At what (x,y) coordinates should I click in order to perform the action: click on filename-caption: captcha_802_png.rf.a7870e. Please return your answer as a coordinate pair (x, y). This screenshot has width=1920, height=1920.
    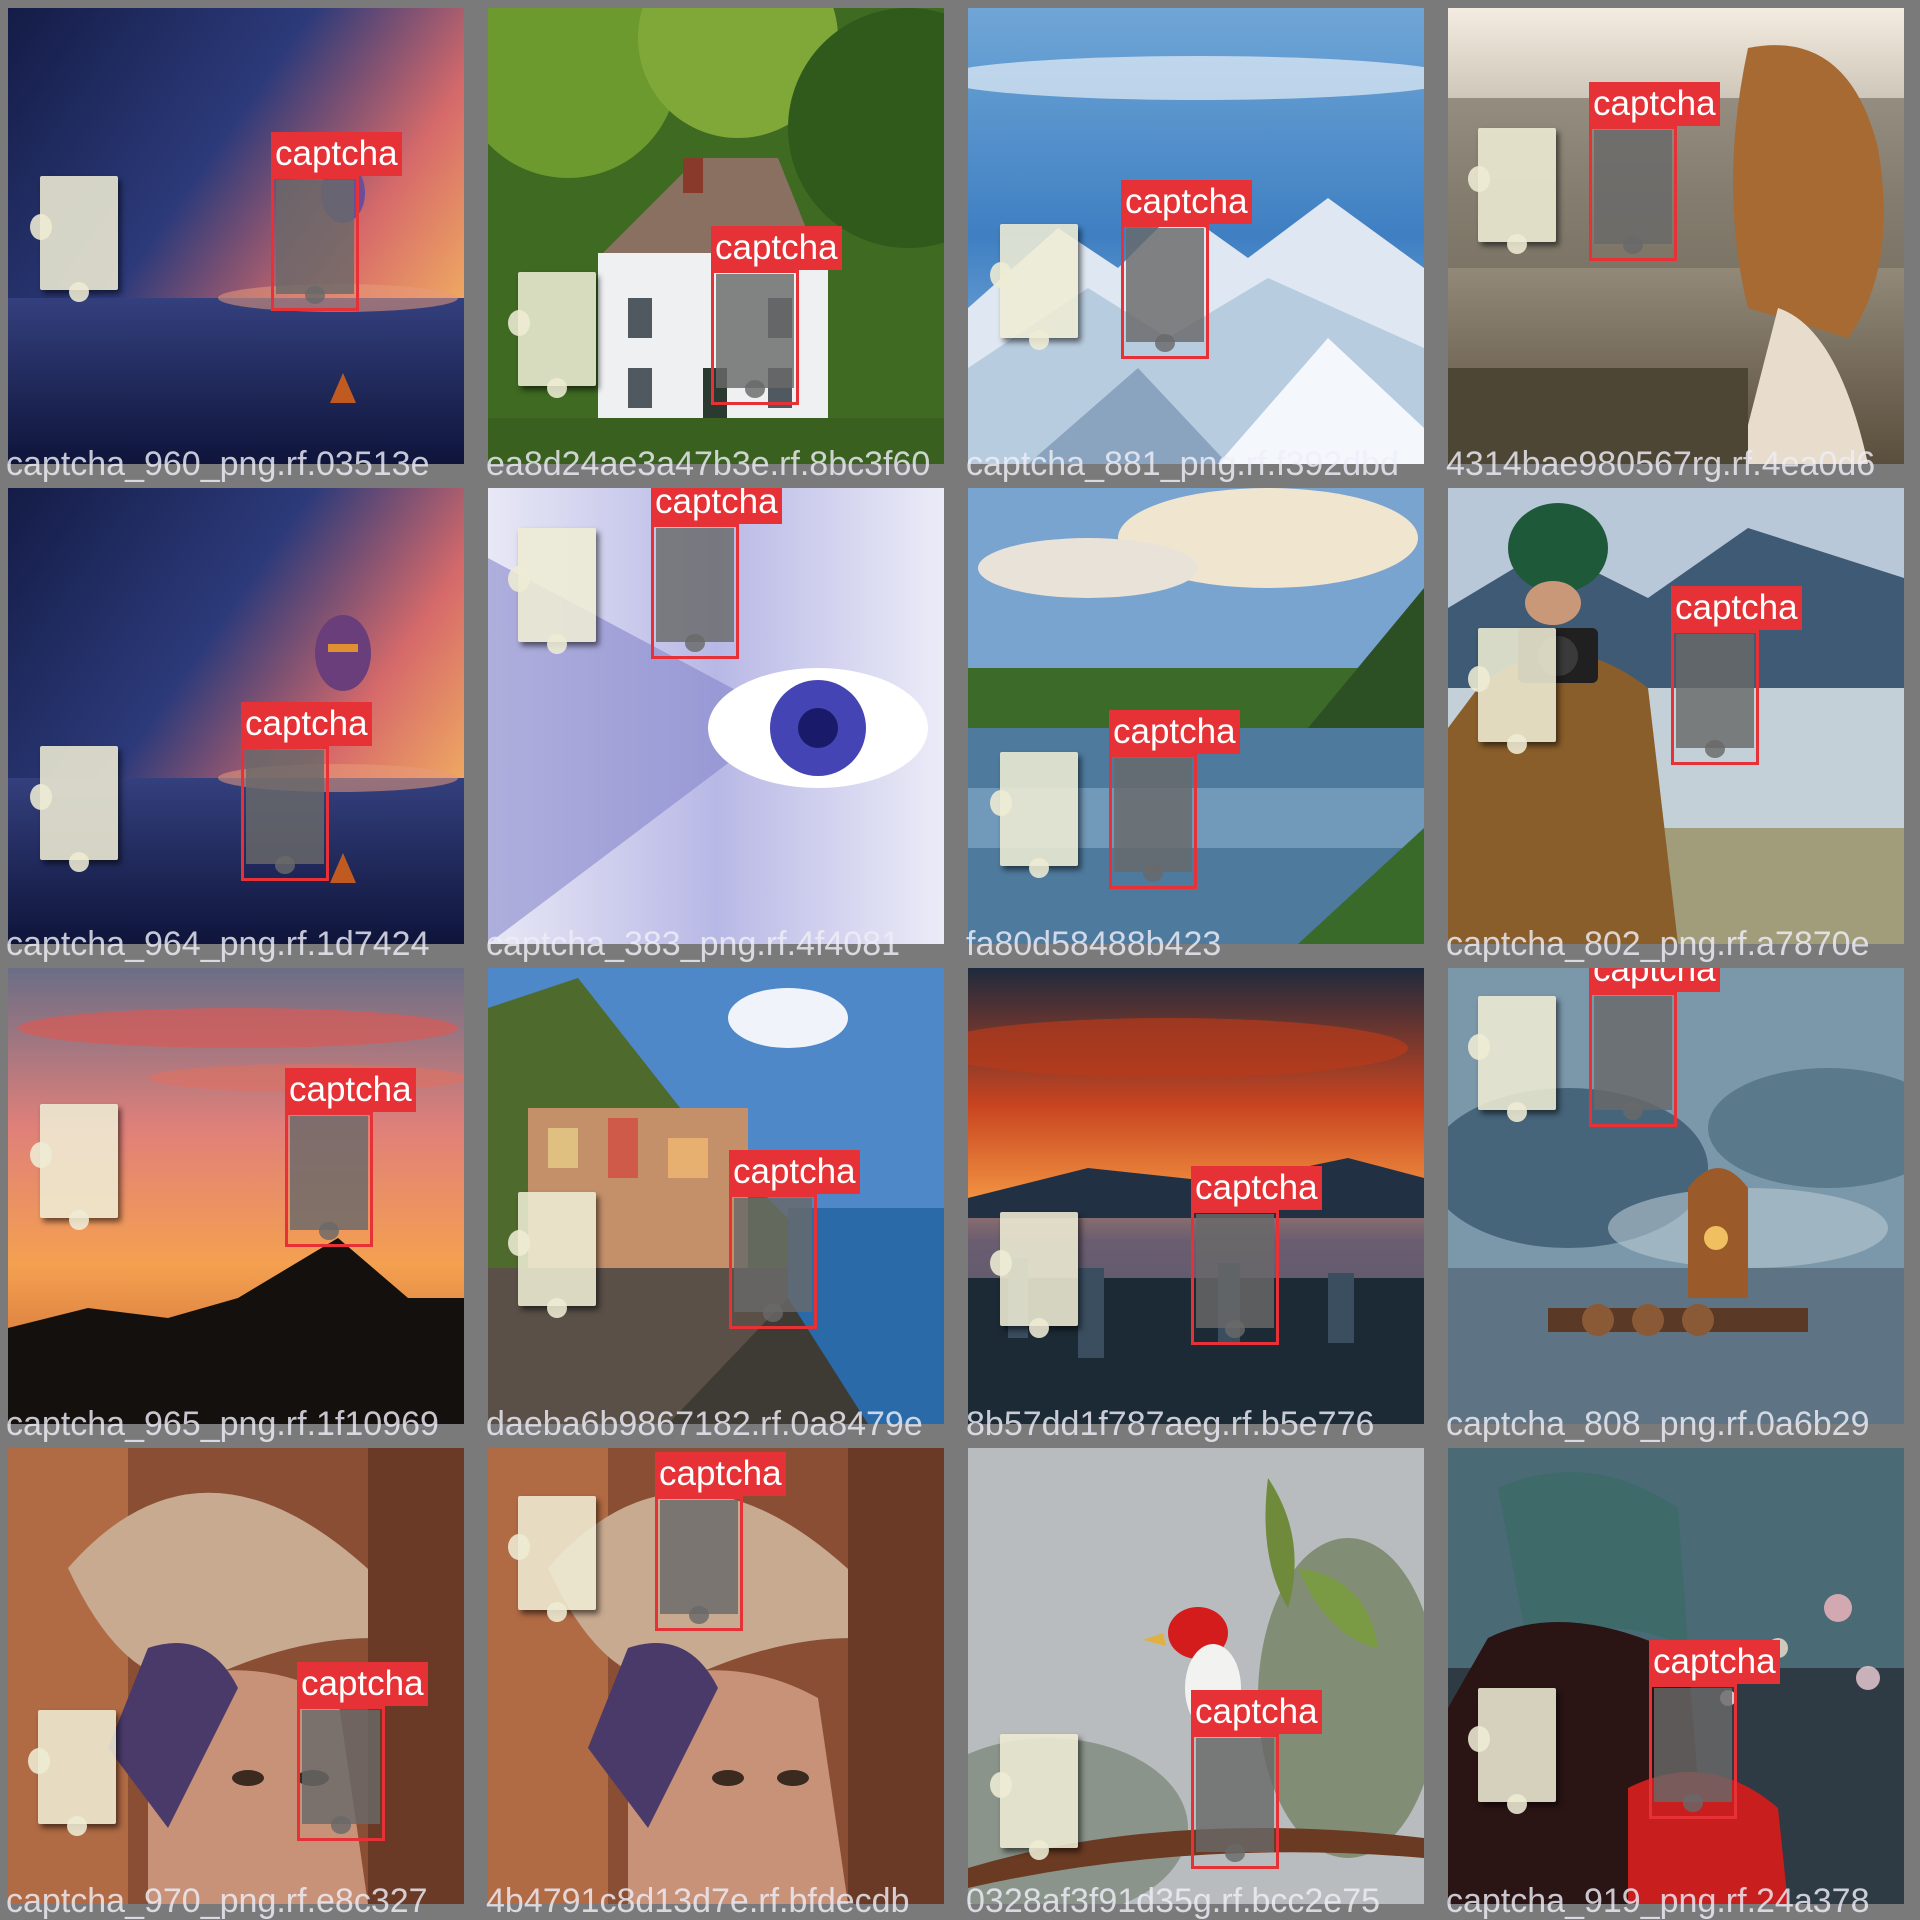
    Looking at the image, I should click on (1658, 944).